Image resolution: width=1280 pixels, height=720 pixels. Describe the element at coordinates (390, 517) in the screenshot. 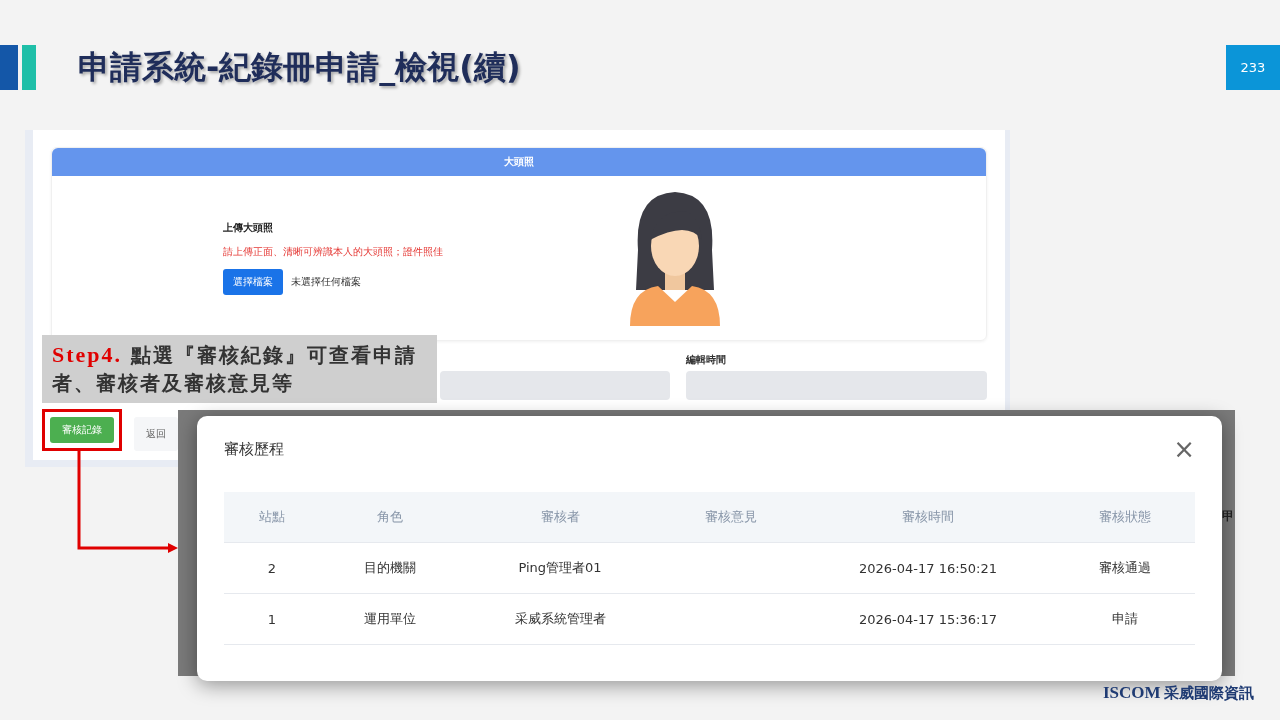

I see `column-header: 角色` at that location.